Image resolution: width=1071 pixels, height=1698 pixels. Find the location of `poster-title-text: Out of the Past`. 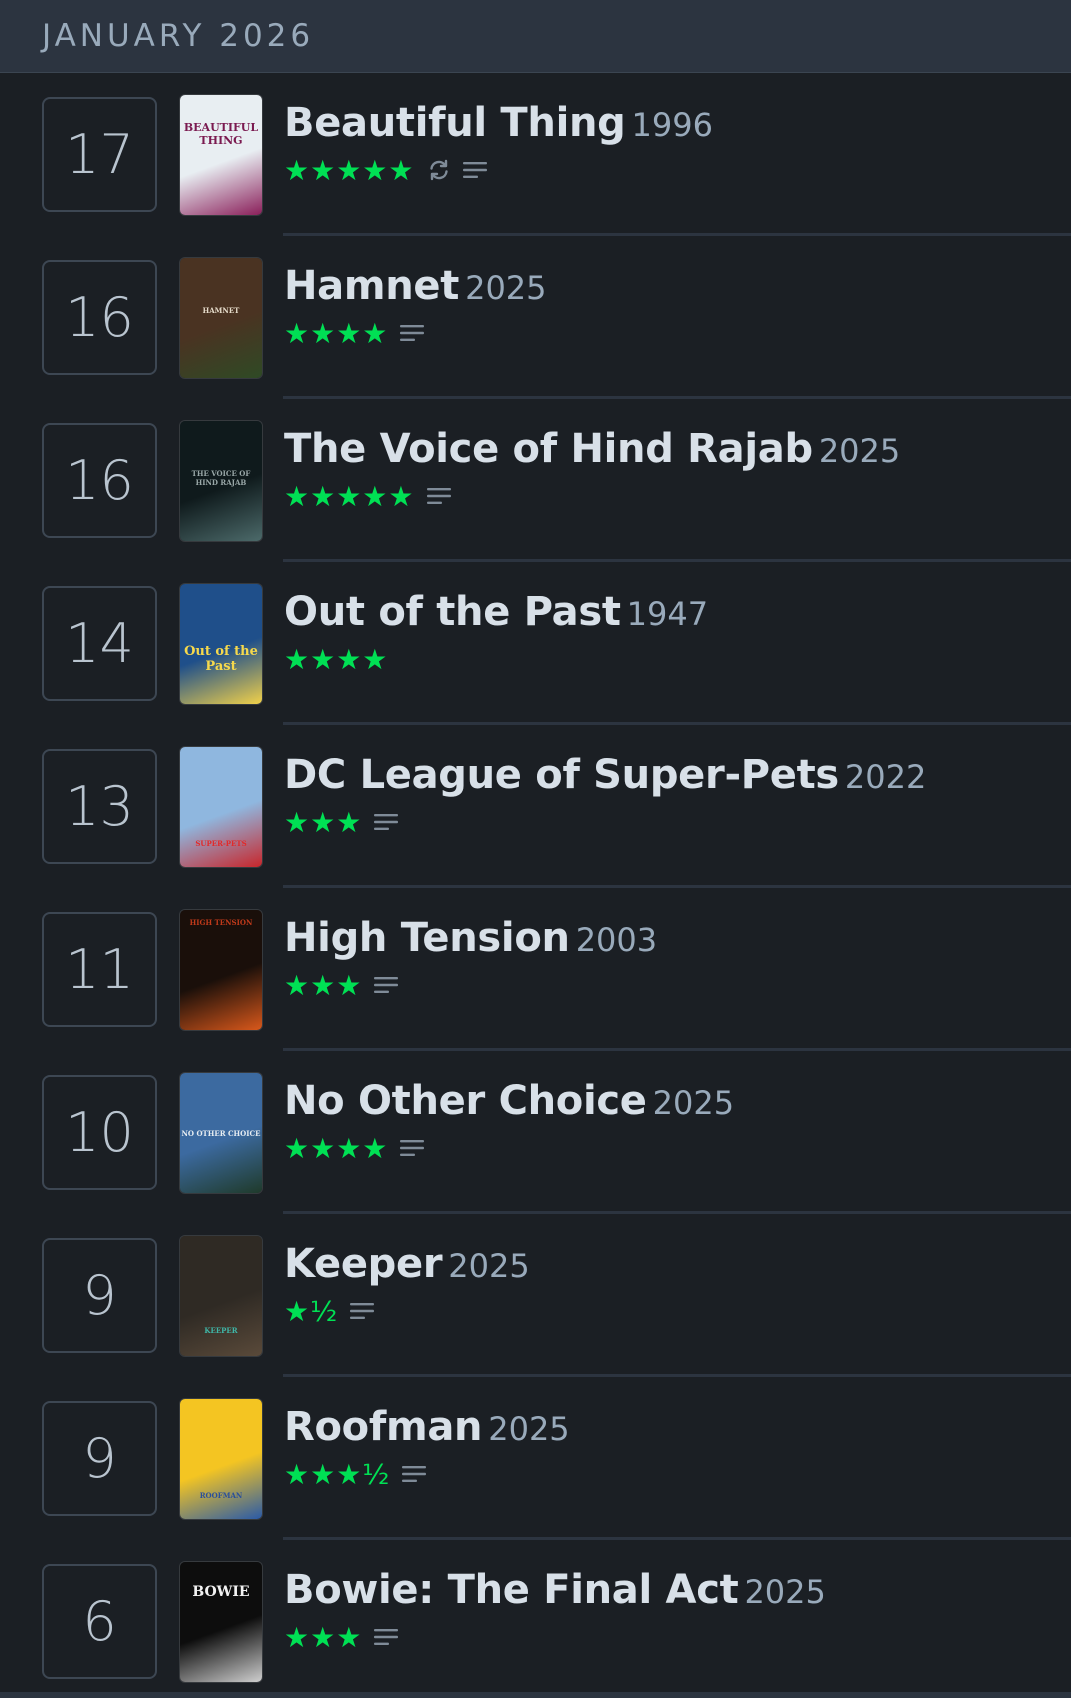

poster-title-text: Out of the Past is located at coordinates (221, 659).